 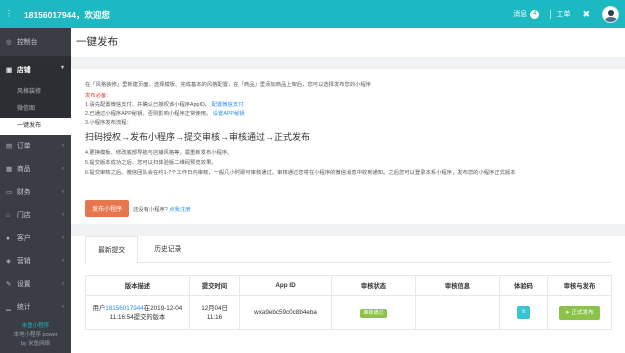 What do you see at coordinates (24, 70) in the screenshot?
I see `sidebar-item-label: 店铺` at bounding box center [24, 70].